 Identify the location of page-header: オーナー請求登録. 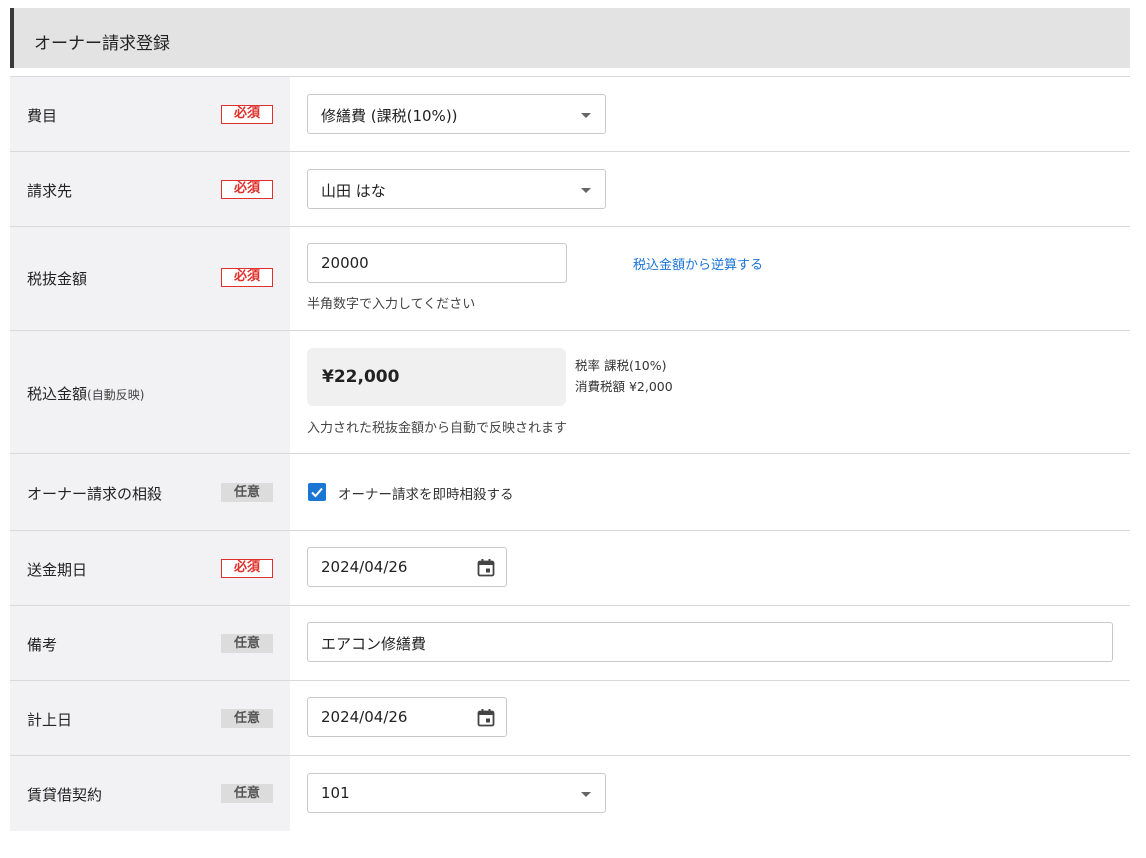
(570, 38).